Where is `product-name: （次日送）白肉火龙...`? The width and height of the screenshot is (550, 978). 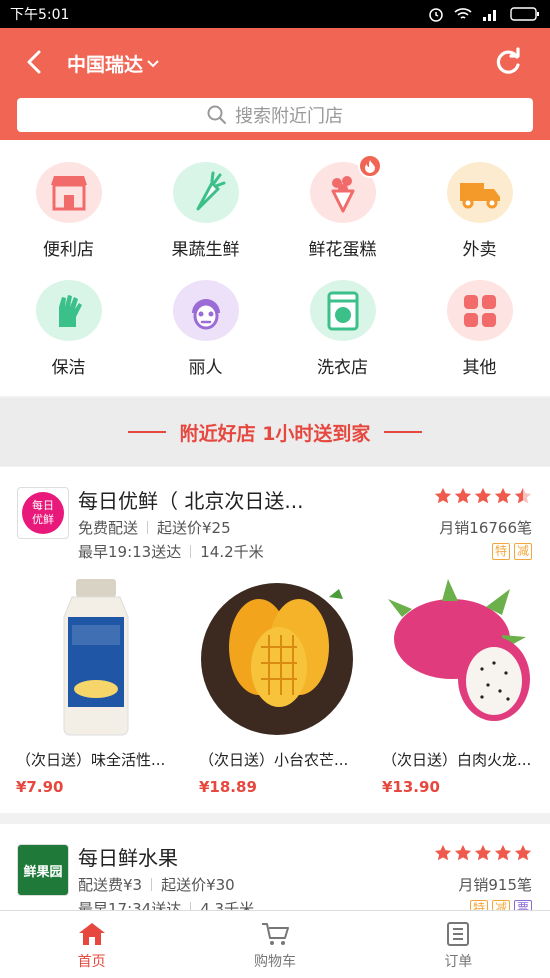
product-name: （次日送）白肉火龙... is located at coordinates (457, 760).